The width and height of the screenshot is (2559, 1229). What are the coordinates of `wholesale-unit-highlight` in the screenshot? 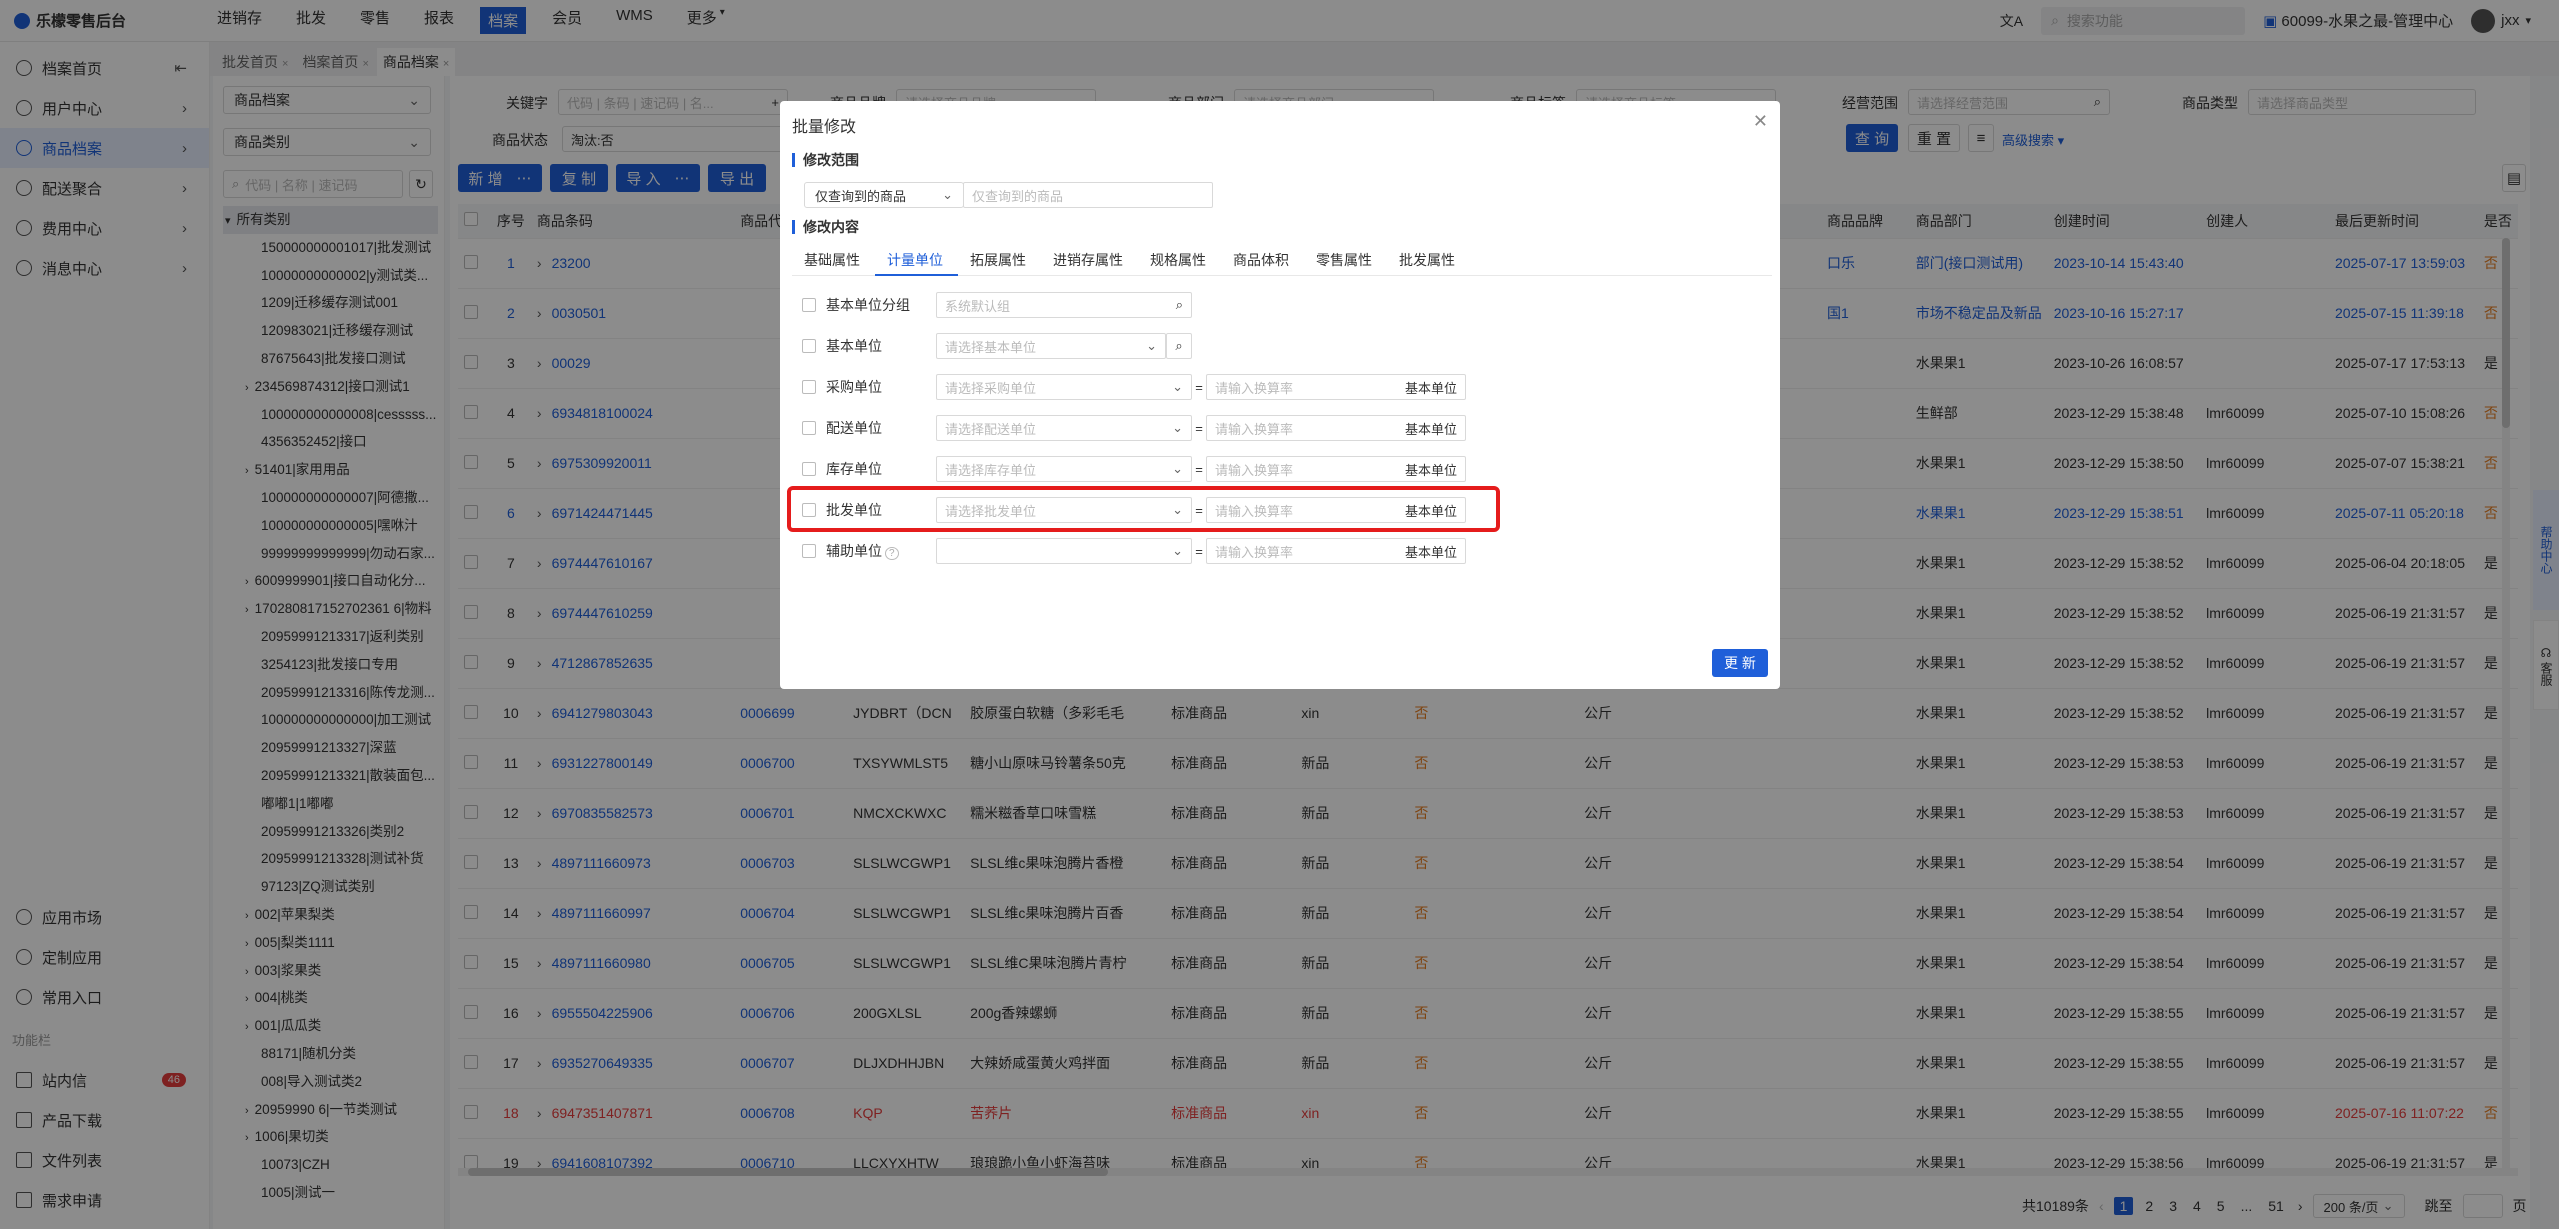 It's located at (1143, 509).